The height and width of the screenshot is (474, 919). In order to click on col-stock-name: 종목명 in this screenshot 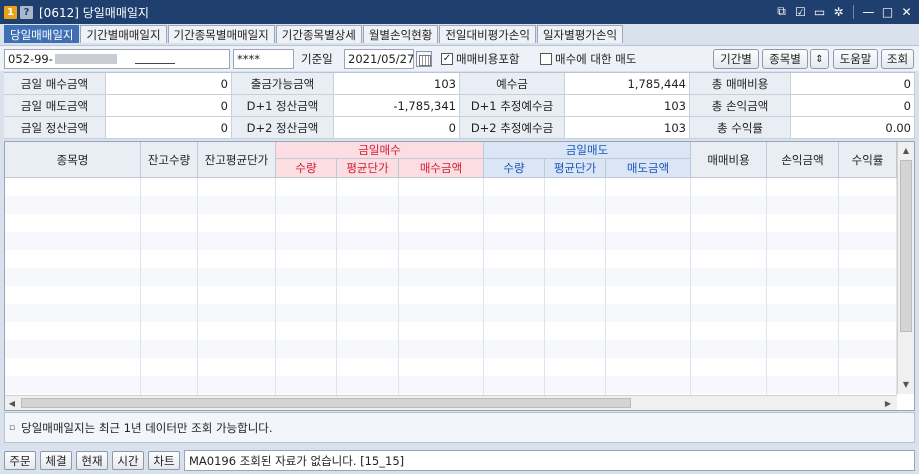, I will do `click(73, 160)`.